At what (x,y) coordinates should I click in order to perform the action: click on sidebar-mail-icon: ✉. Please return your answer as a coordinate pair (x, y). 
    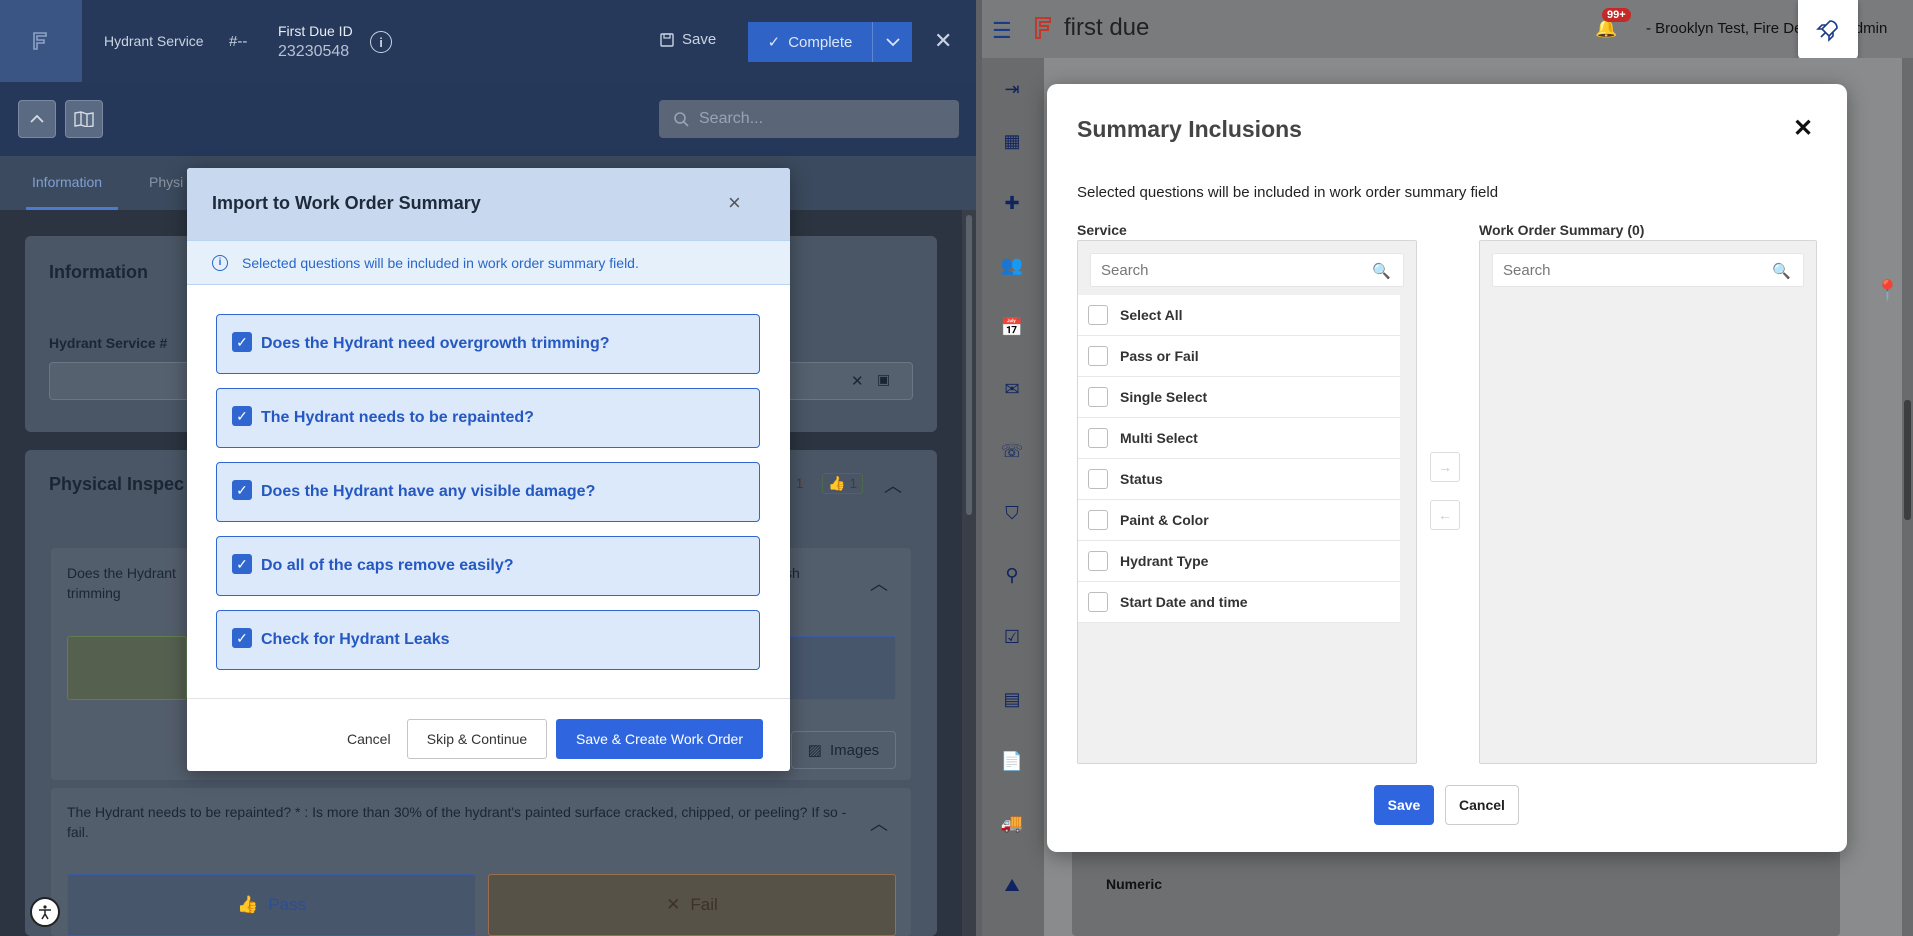
    Looking at the image, I should click on (1012, 389).